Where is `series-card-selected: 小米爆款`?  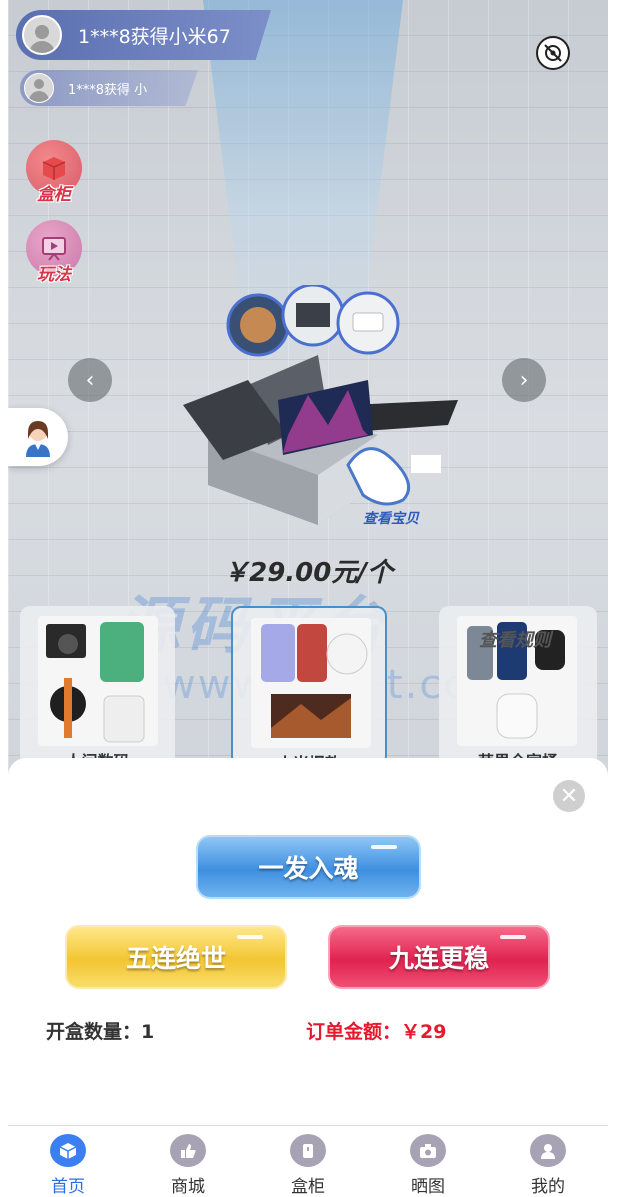 series-card-selected: 小米爆款 is located at coordinates (309, 686).